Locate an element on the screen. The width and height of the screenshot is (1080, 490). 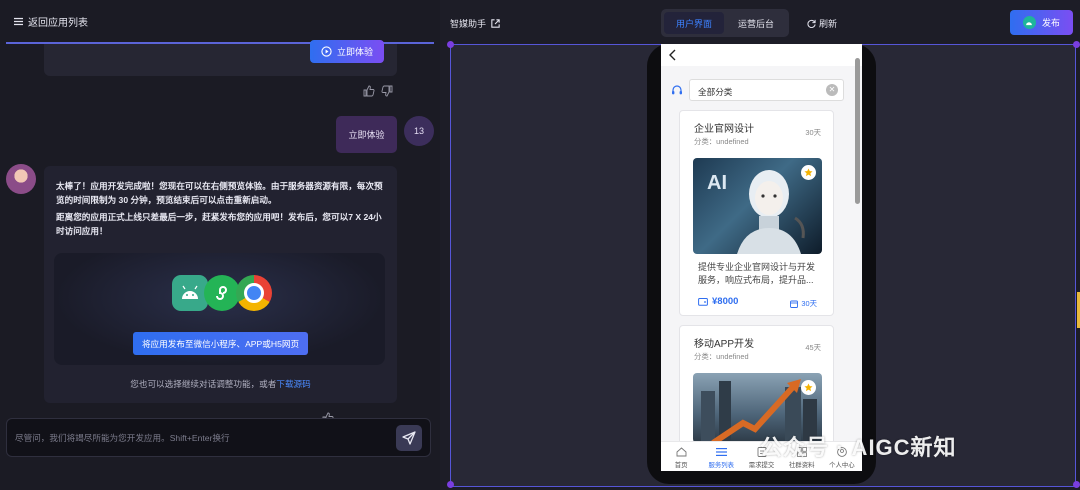
service-delivery: 30天 is located at coordinates (803, 303).